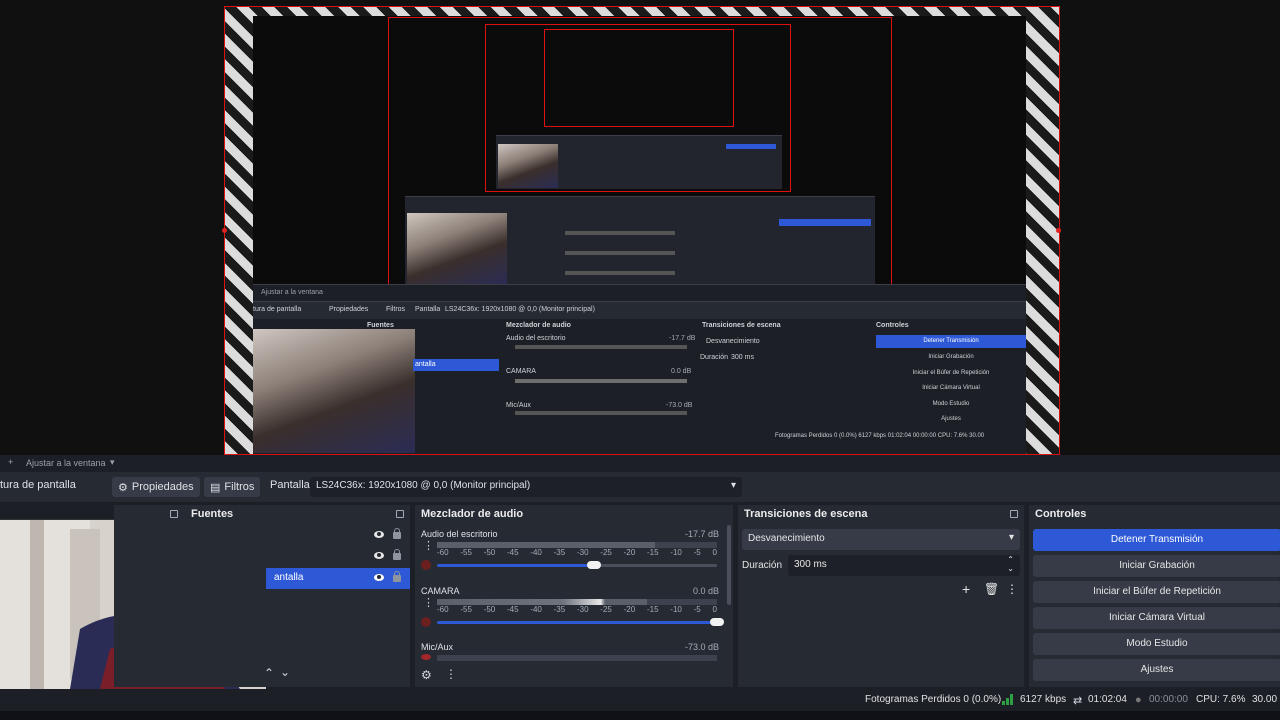 The width and height of the screenshot is (1280, 720). What do you see at coordinates (518, 405) in the screenshot?
I see `nested-mixer-ch3: Mic/Aux` at bounding box center [518, 405].